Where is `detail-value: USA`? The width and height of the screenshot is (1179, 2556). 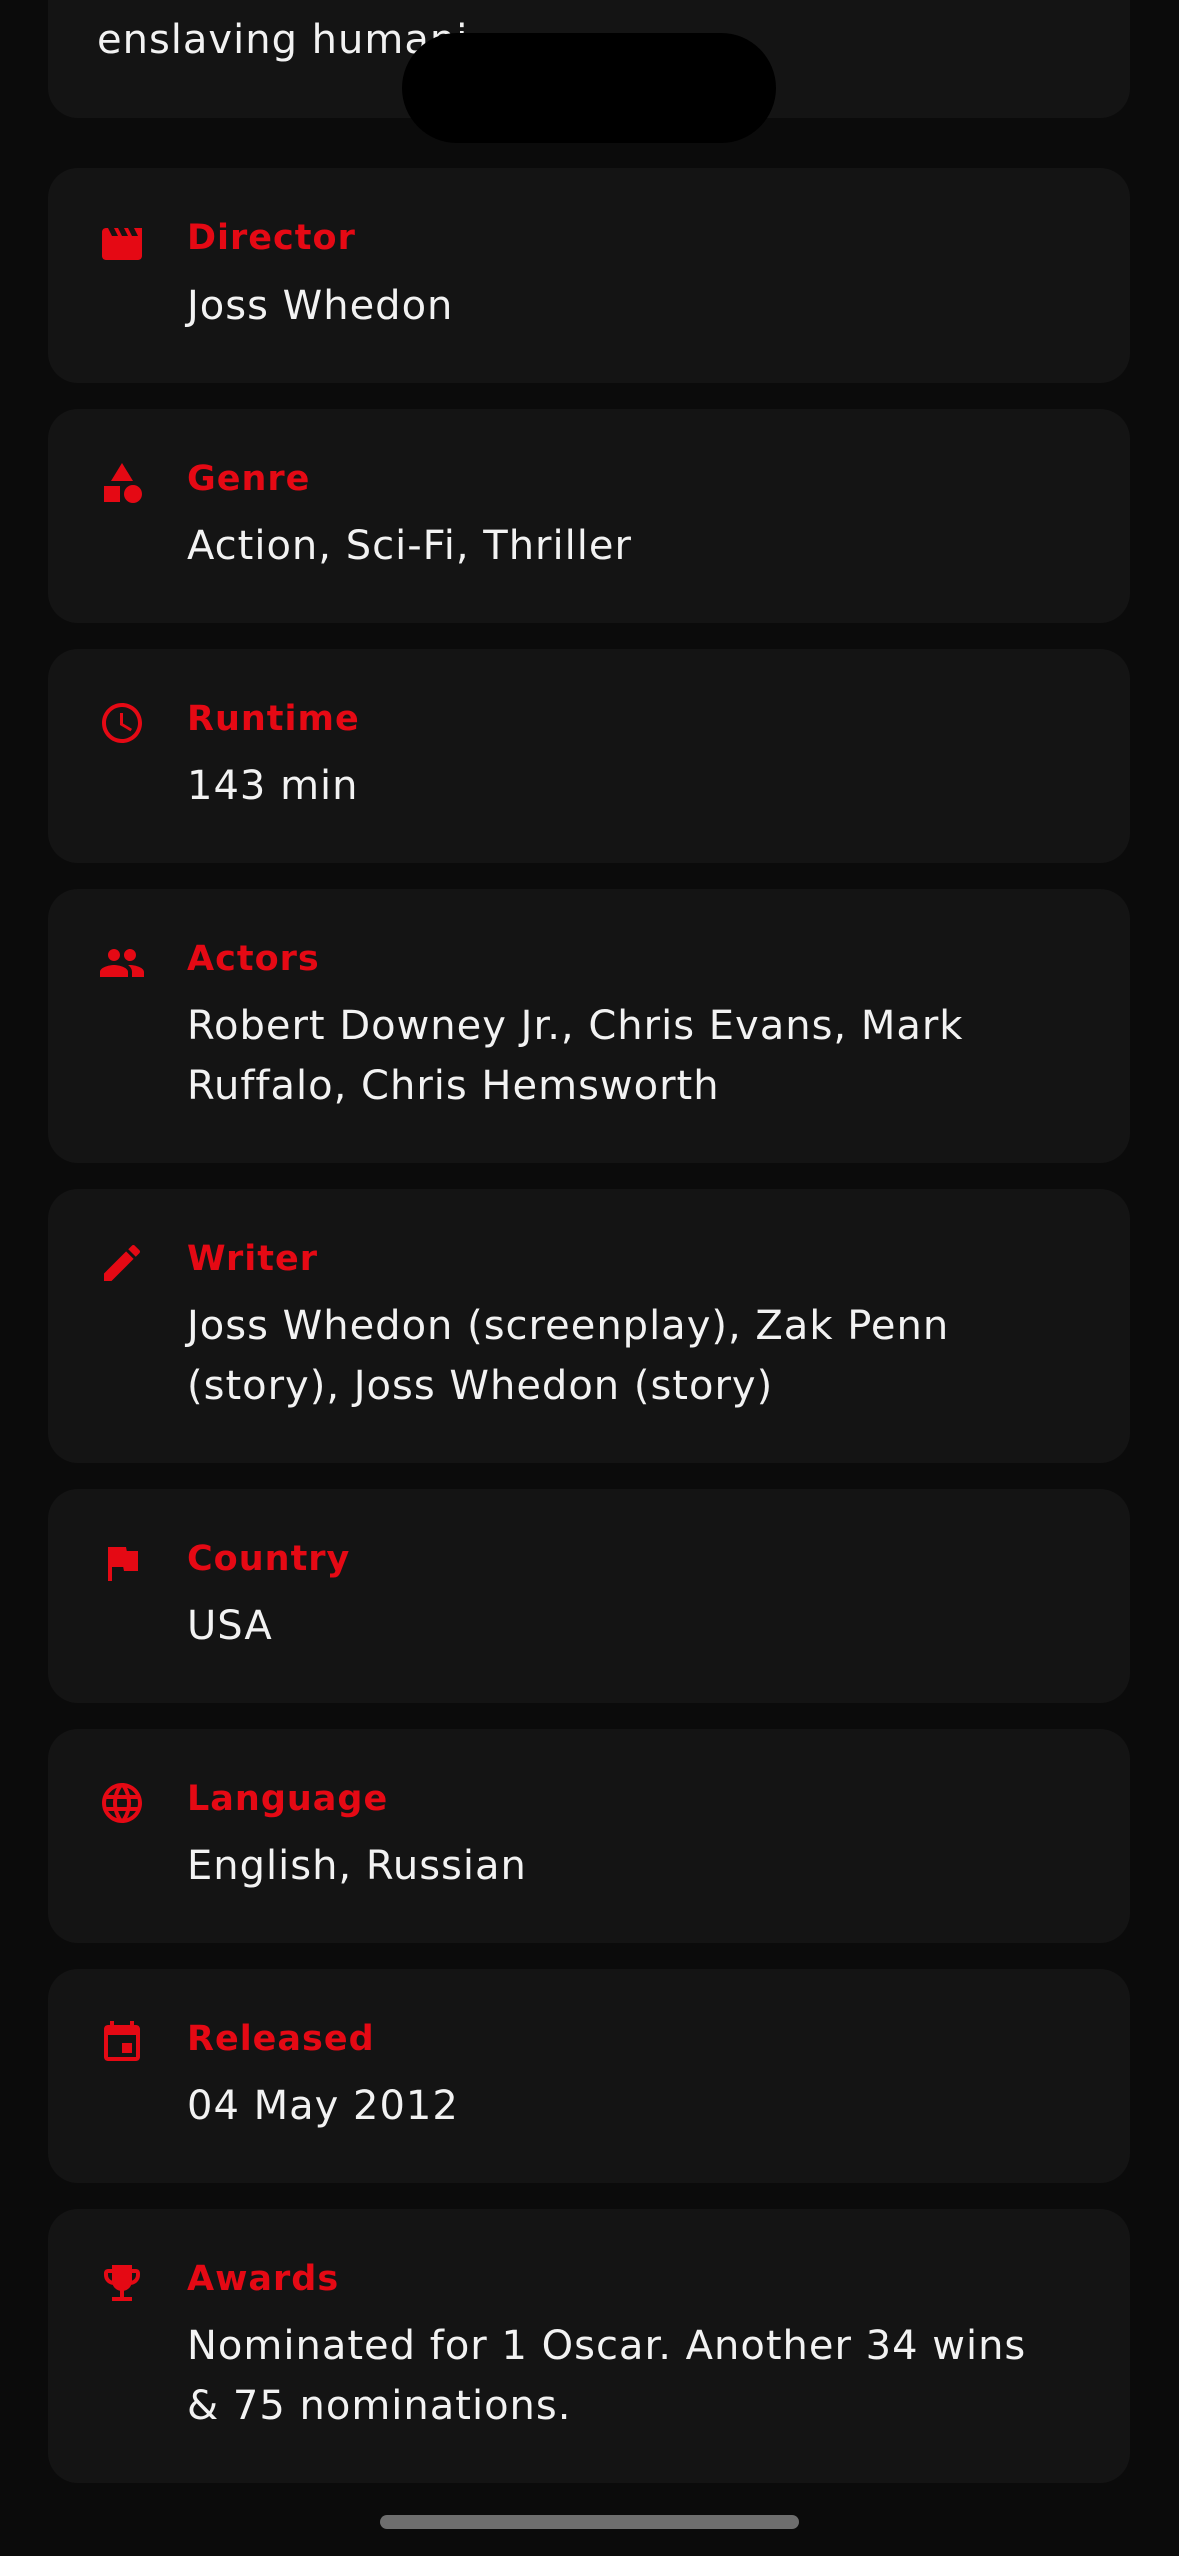 detail-value: USA is located at coordinates (230, 1626).